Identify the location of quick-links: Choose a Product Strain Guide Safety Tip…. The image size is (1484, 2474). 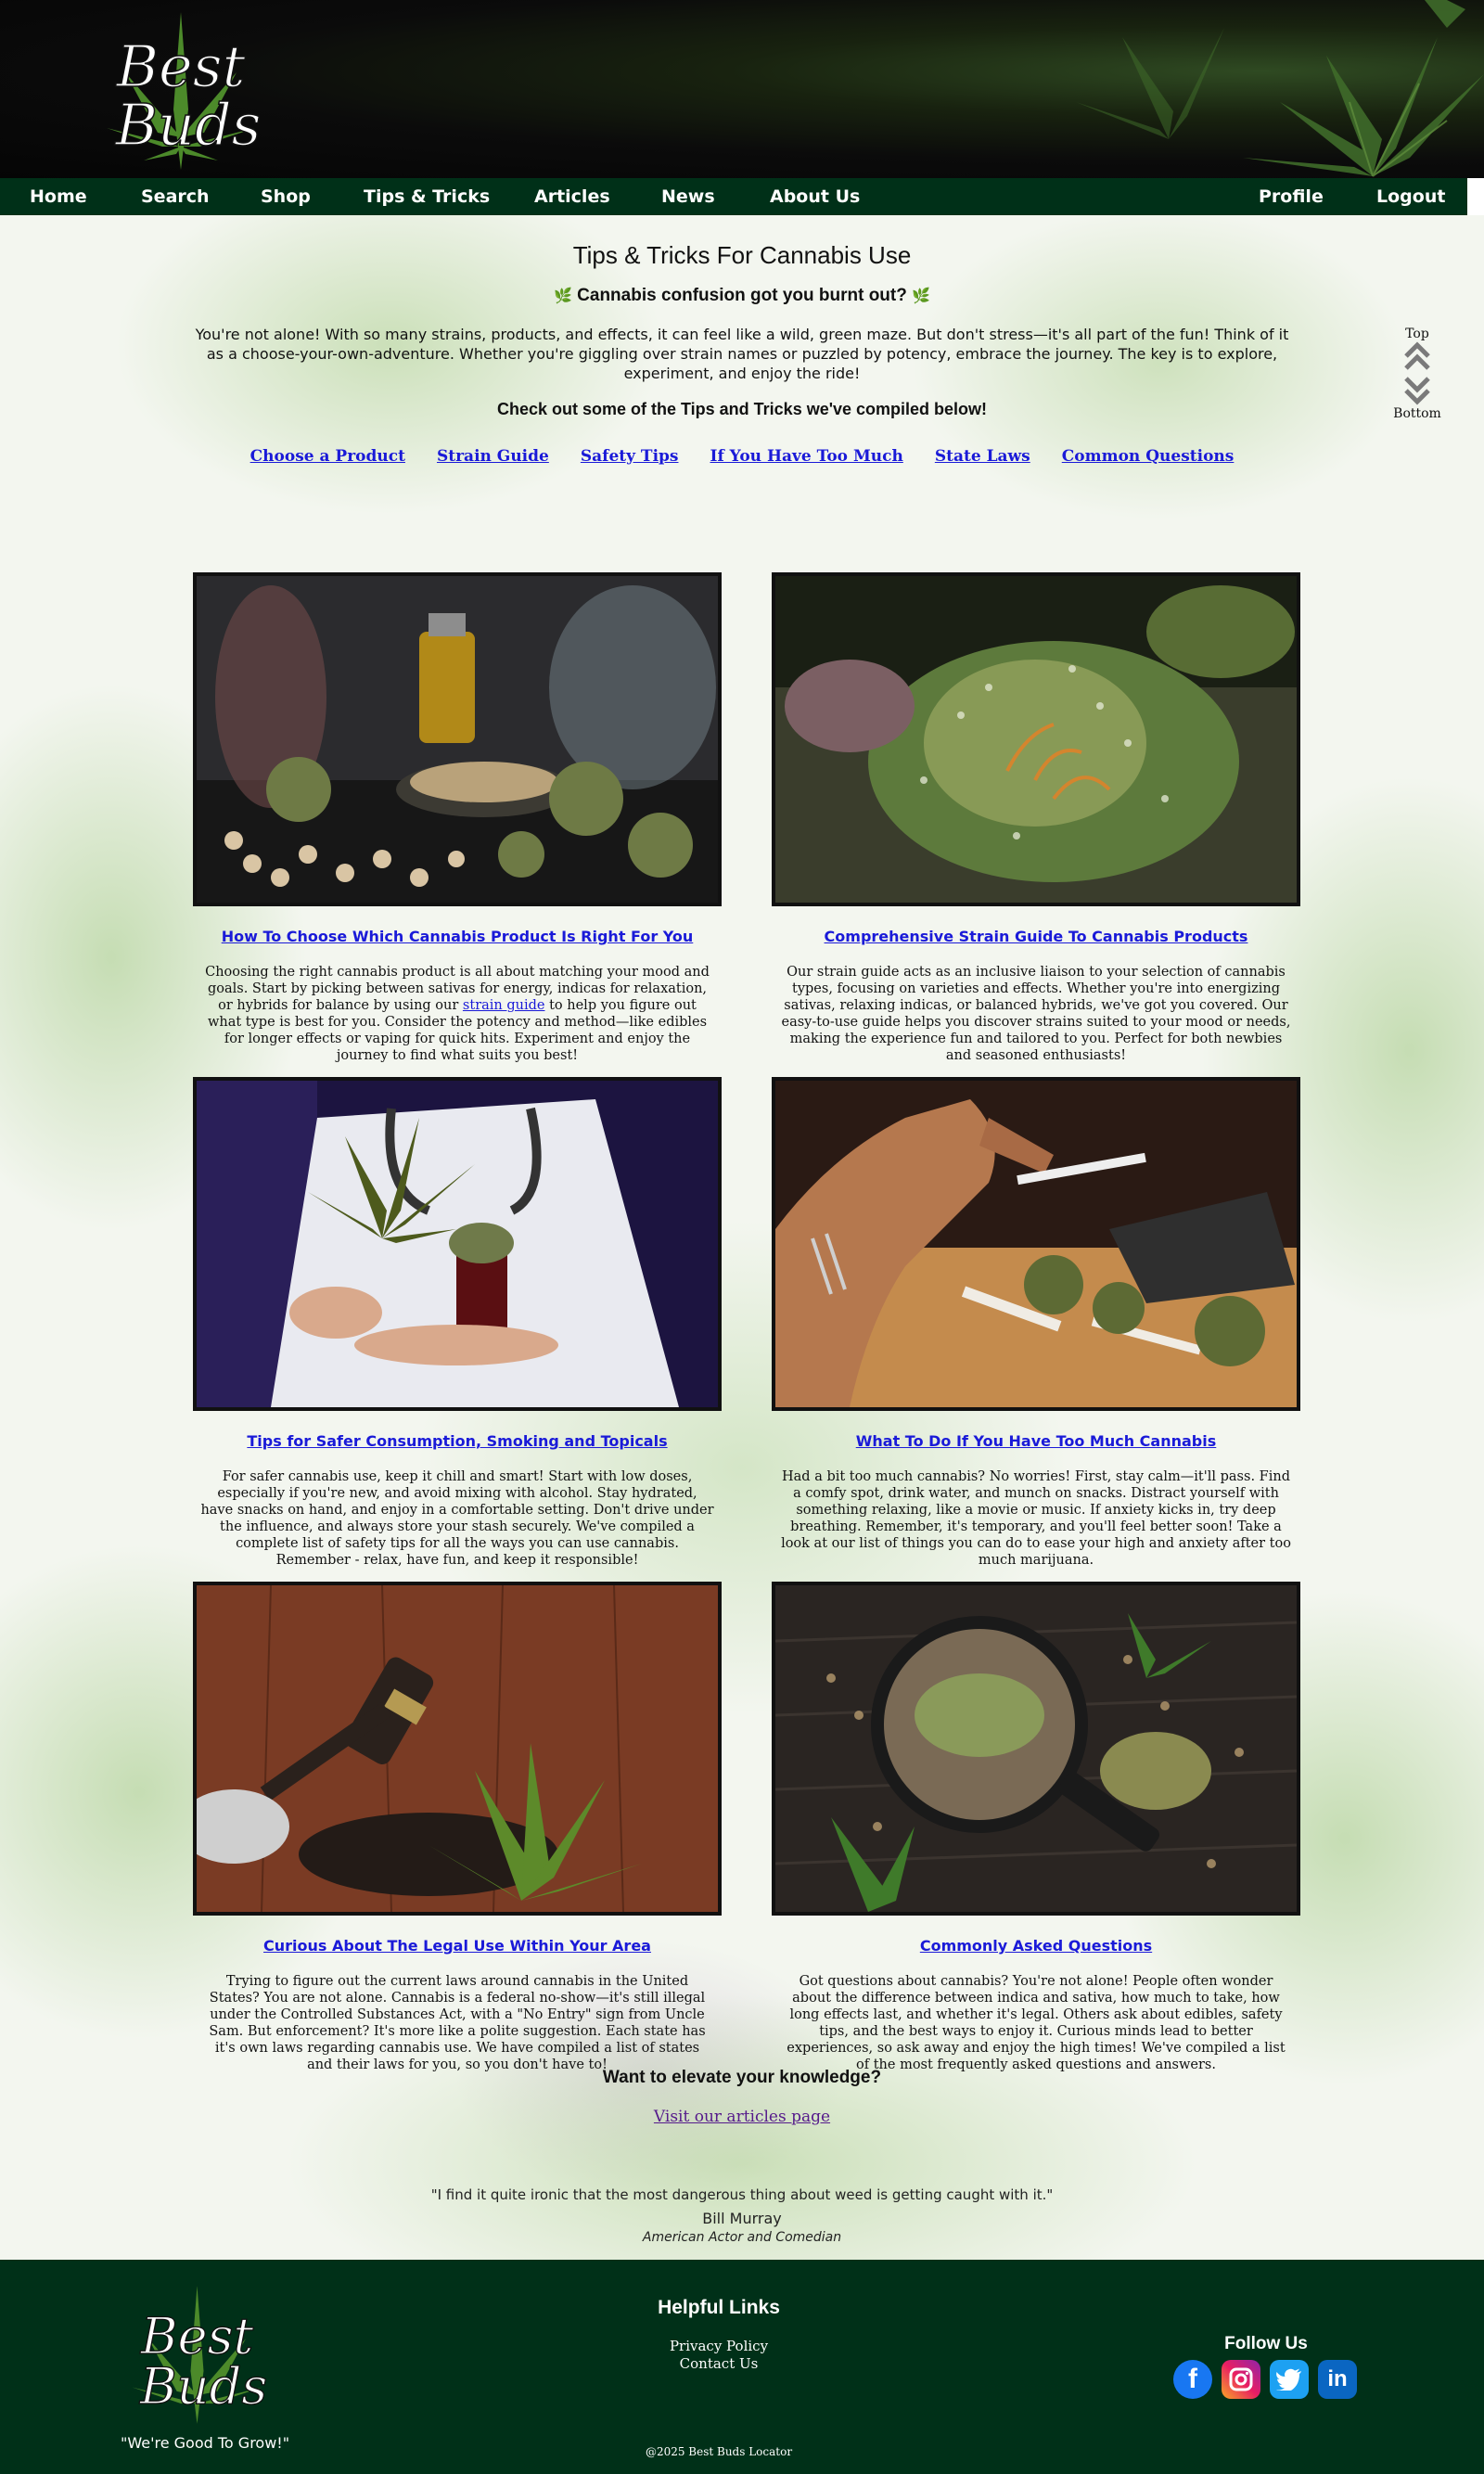
(742, 456).